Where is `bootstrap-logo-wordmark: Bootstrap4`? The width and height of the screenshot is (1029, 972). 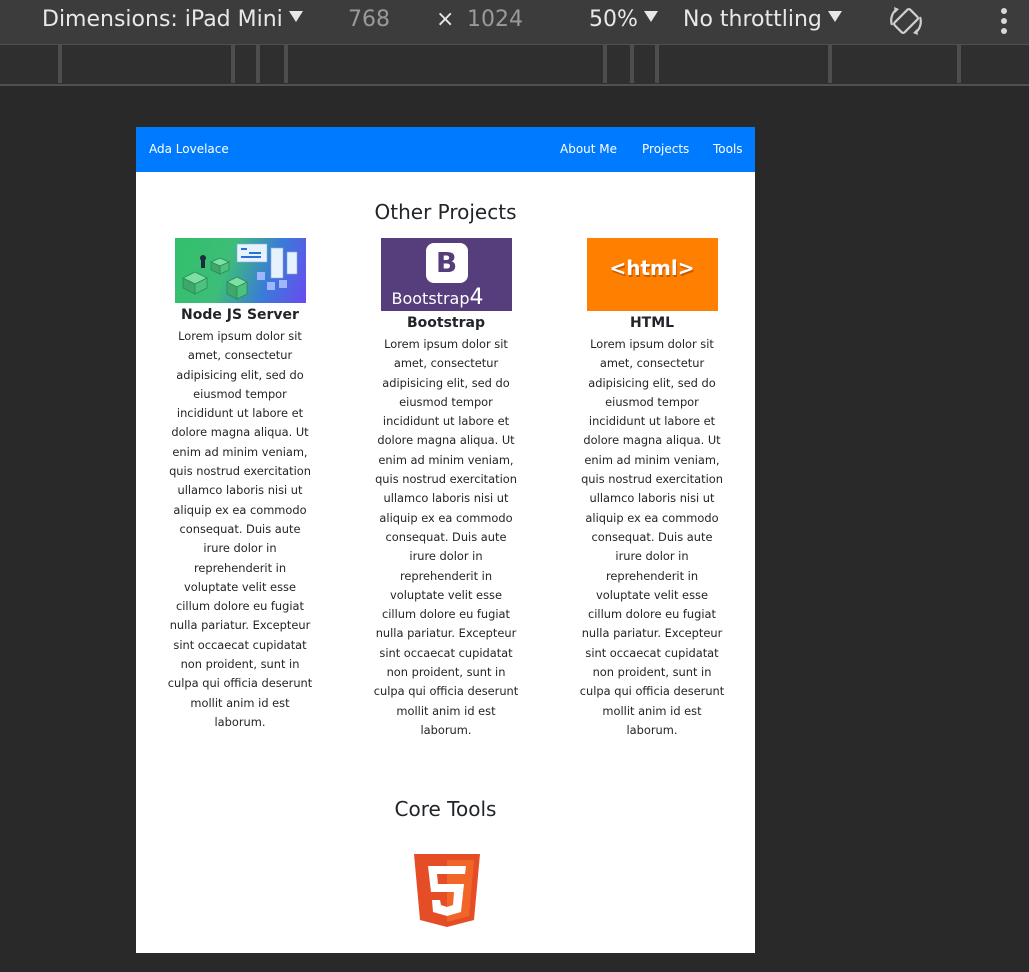 bootstrap-logo-wordmark: Bootstrap4 is located at coordinates (438, 297).